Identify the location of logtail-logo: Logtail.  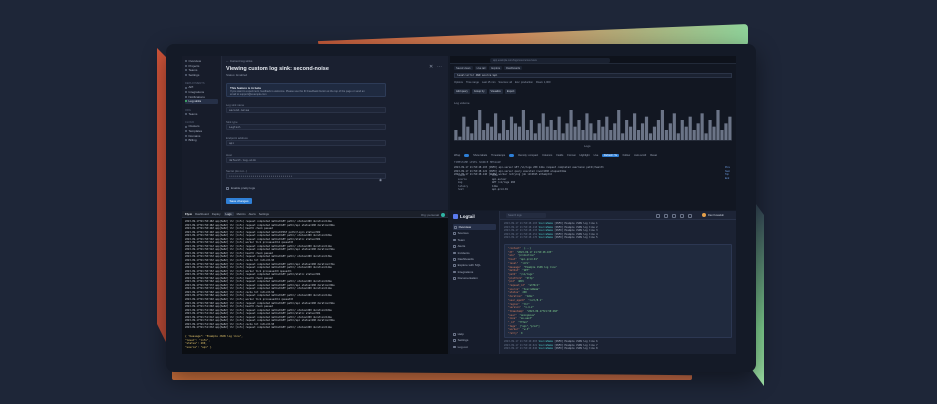
(474, 216).